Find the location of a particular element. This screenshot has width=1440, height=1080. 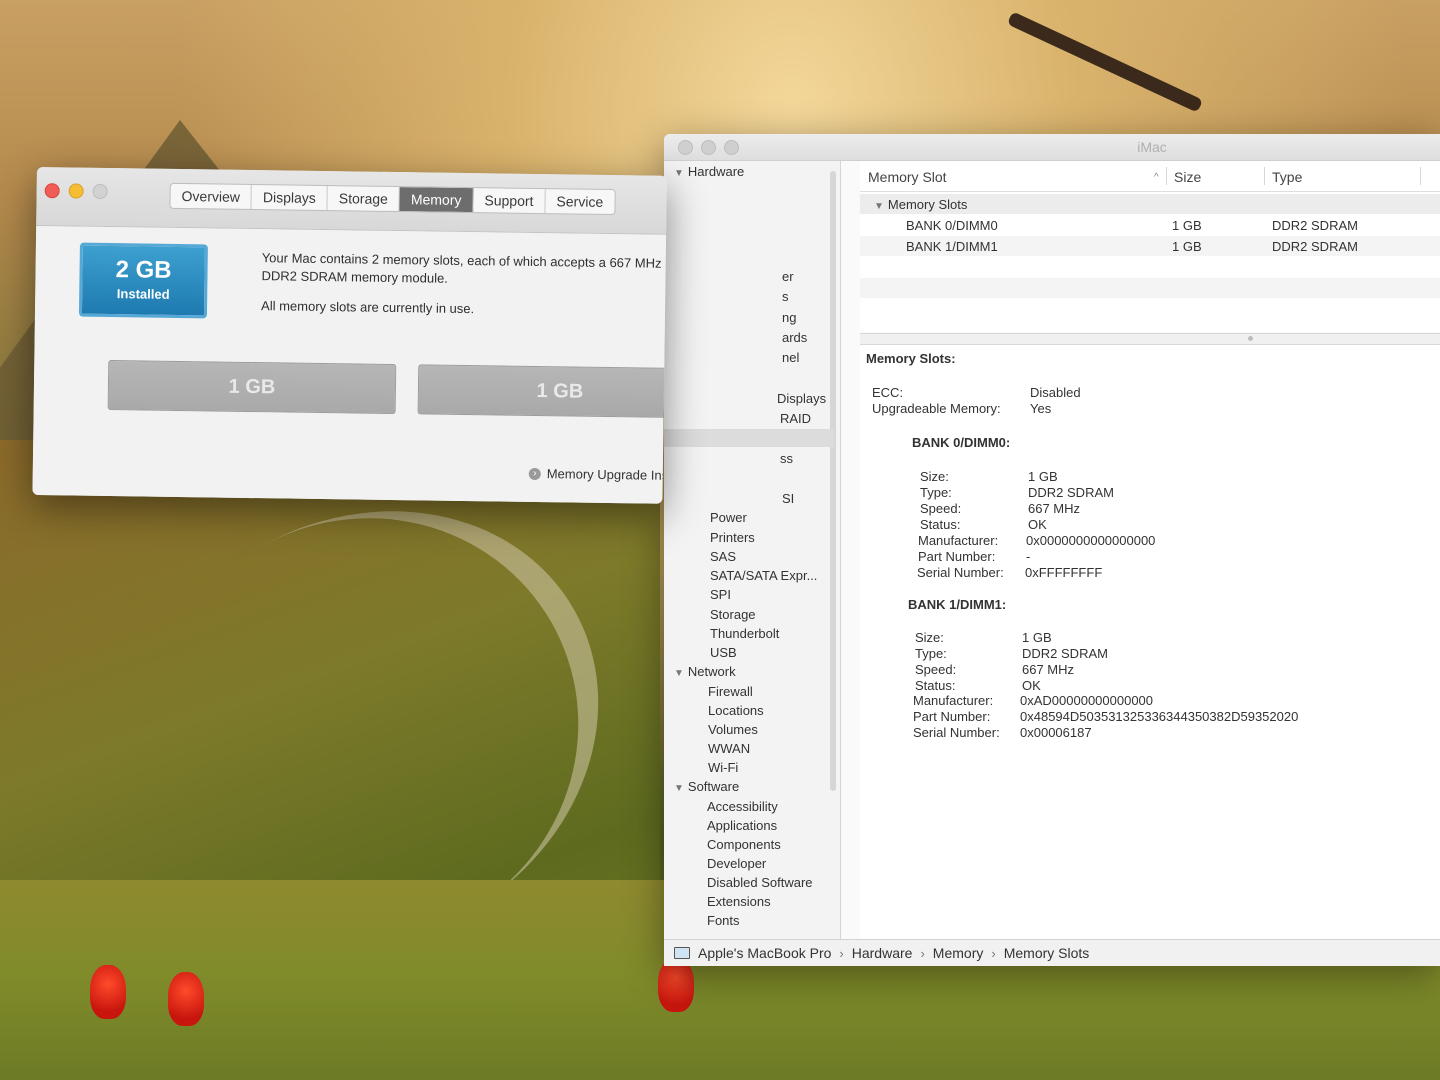

path-item: Hardware is located at coordinates (882, 953).